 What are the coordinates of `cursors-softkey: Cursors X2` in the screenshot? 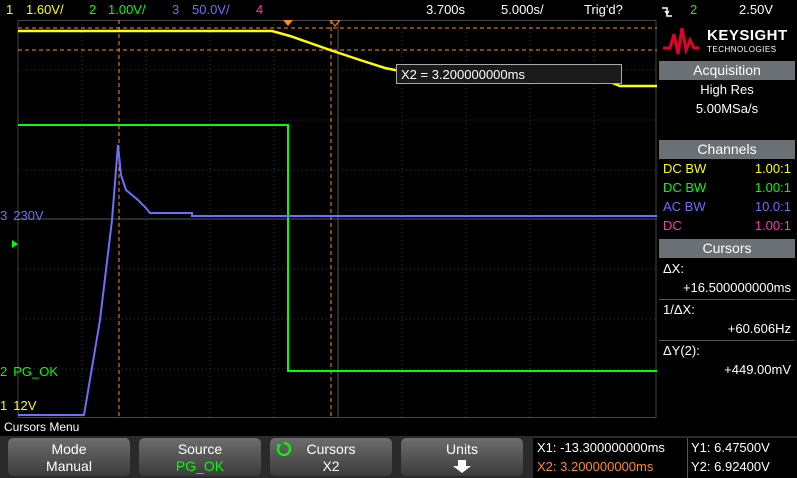 It's located at (331, 457).